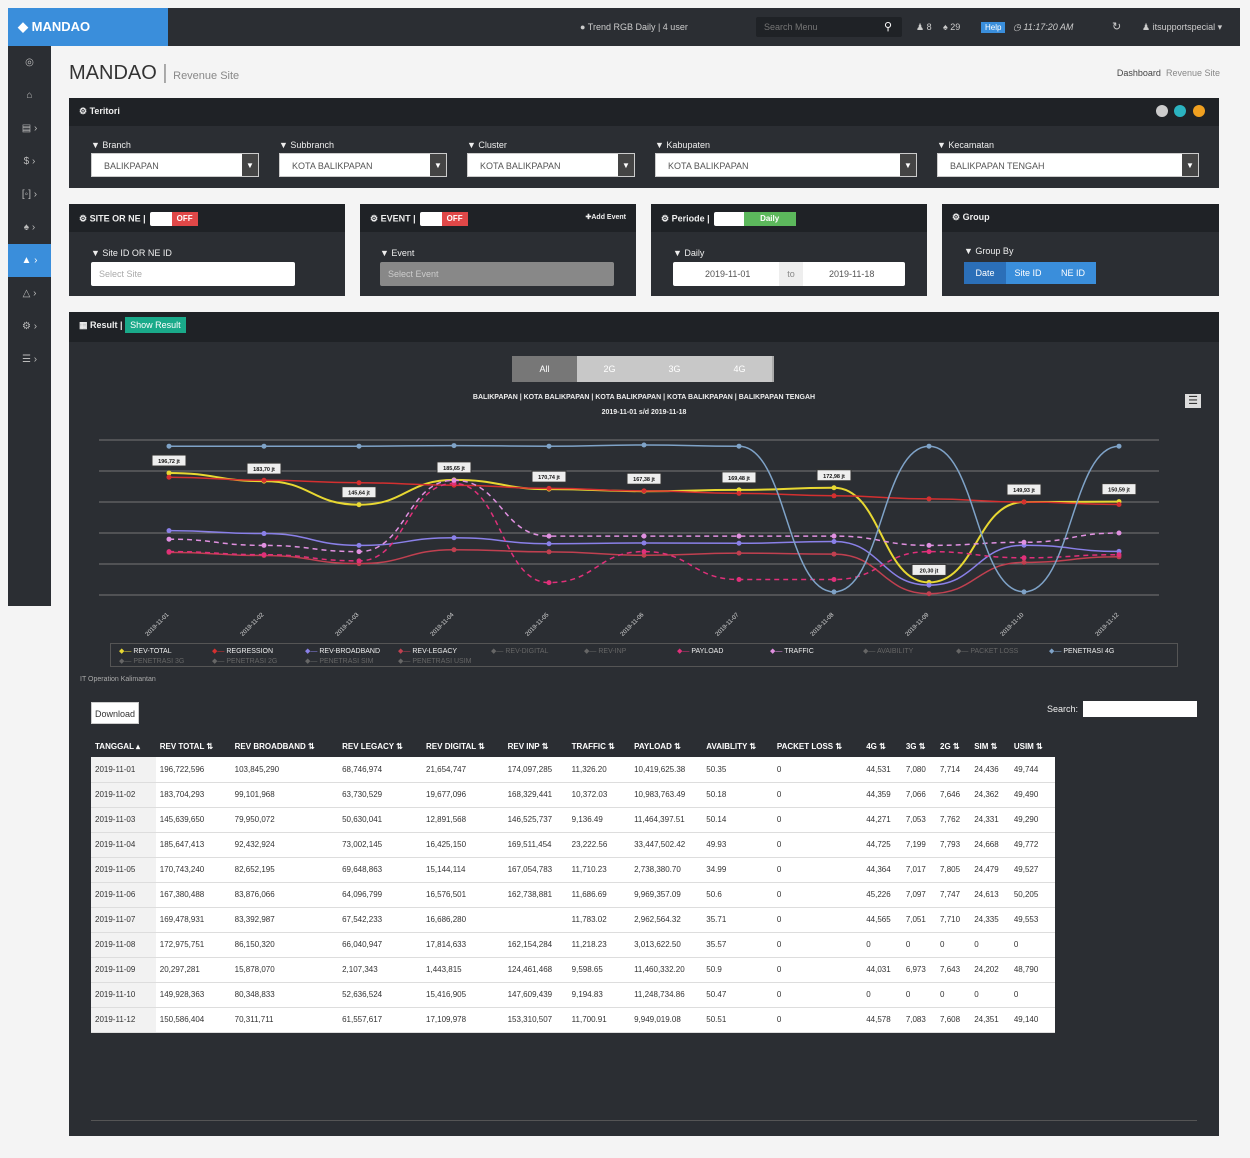  I want to click on column-header: TANGGAL ▴, so click(123, 746).